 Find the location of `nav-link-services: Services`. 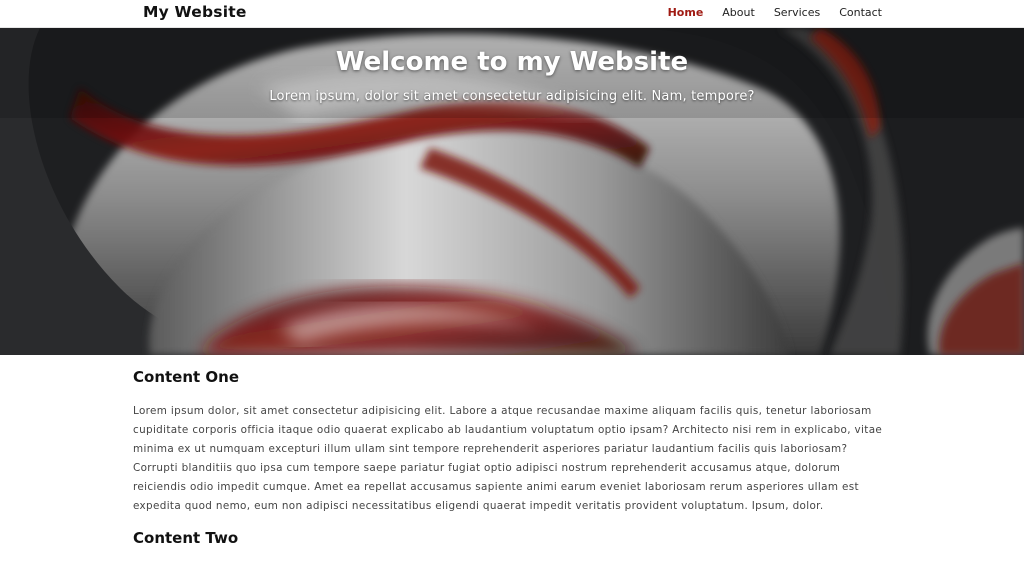

nav-link-services: Services is located at coordinates (797, 12).